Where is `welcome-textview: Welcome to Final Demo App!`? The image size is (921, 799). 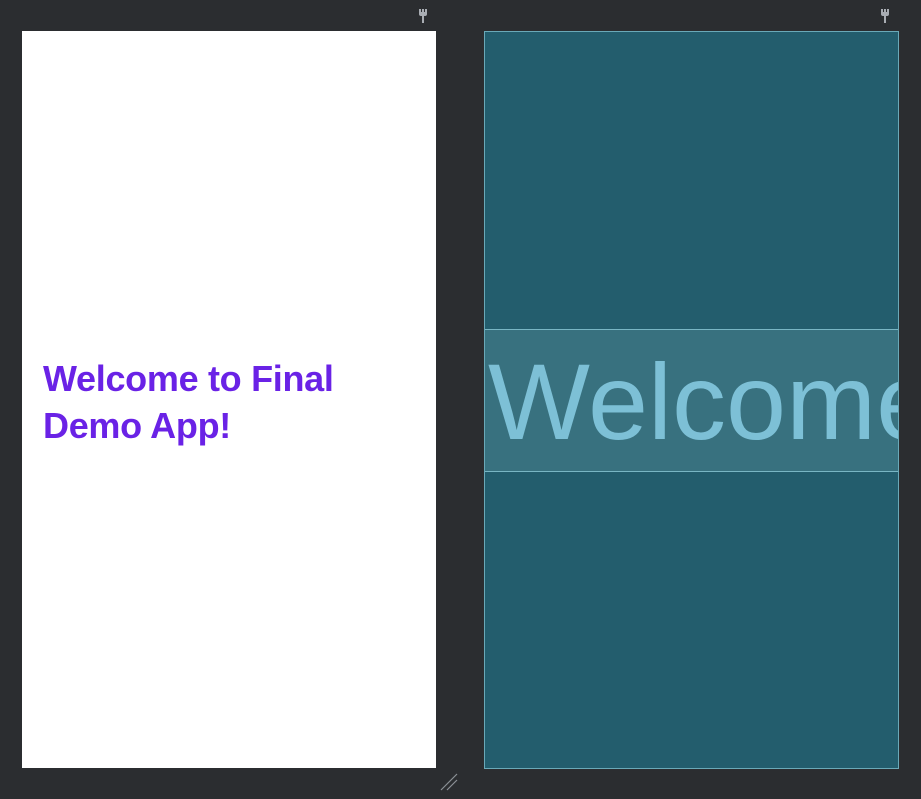 welcome-textview: Welcome to Final Demo App! is located at coordinates (213, 402).